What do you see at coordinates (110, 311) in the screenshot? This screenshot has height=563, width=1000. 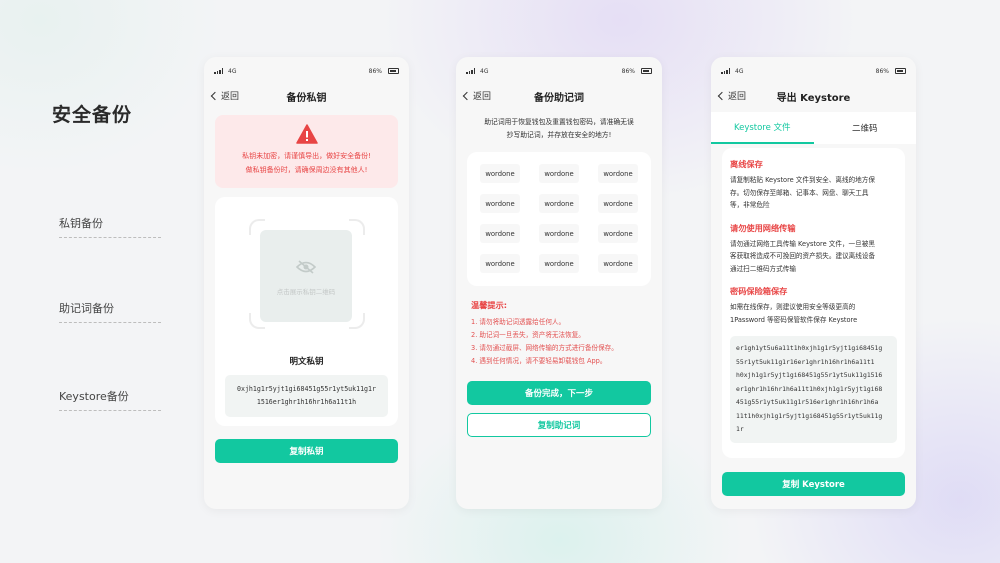 I see `side-label-mnemonic: 助记词备份` at bounding box center [110, 311].